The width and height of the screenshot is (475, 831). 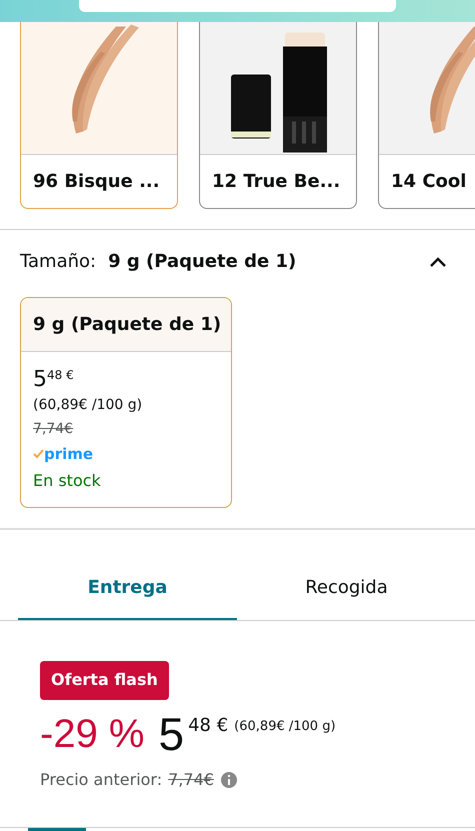 I want to click on delivery-tab: Recogida, so click(x=346, y=594).